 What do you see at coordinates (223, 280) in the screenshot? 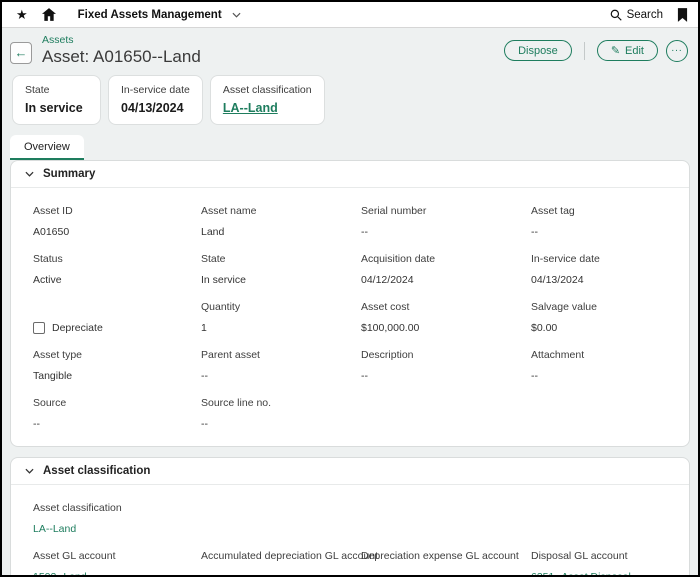
I see `field-value: In service` at bounding box center [223, 280].